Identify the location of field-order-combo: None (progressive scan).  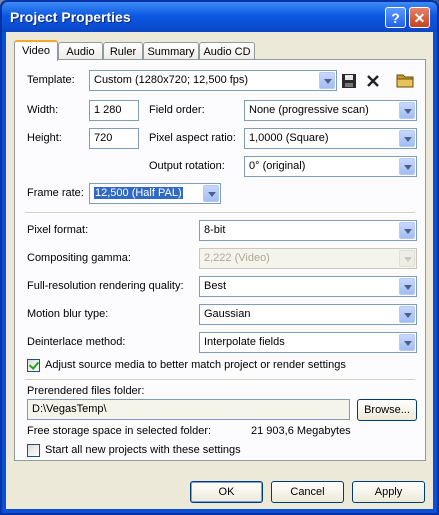
(330, 110).